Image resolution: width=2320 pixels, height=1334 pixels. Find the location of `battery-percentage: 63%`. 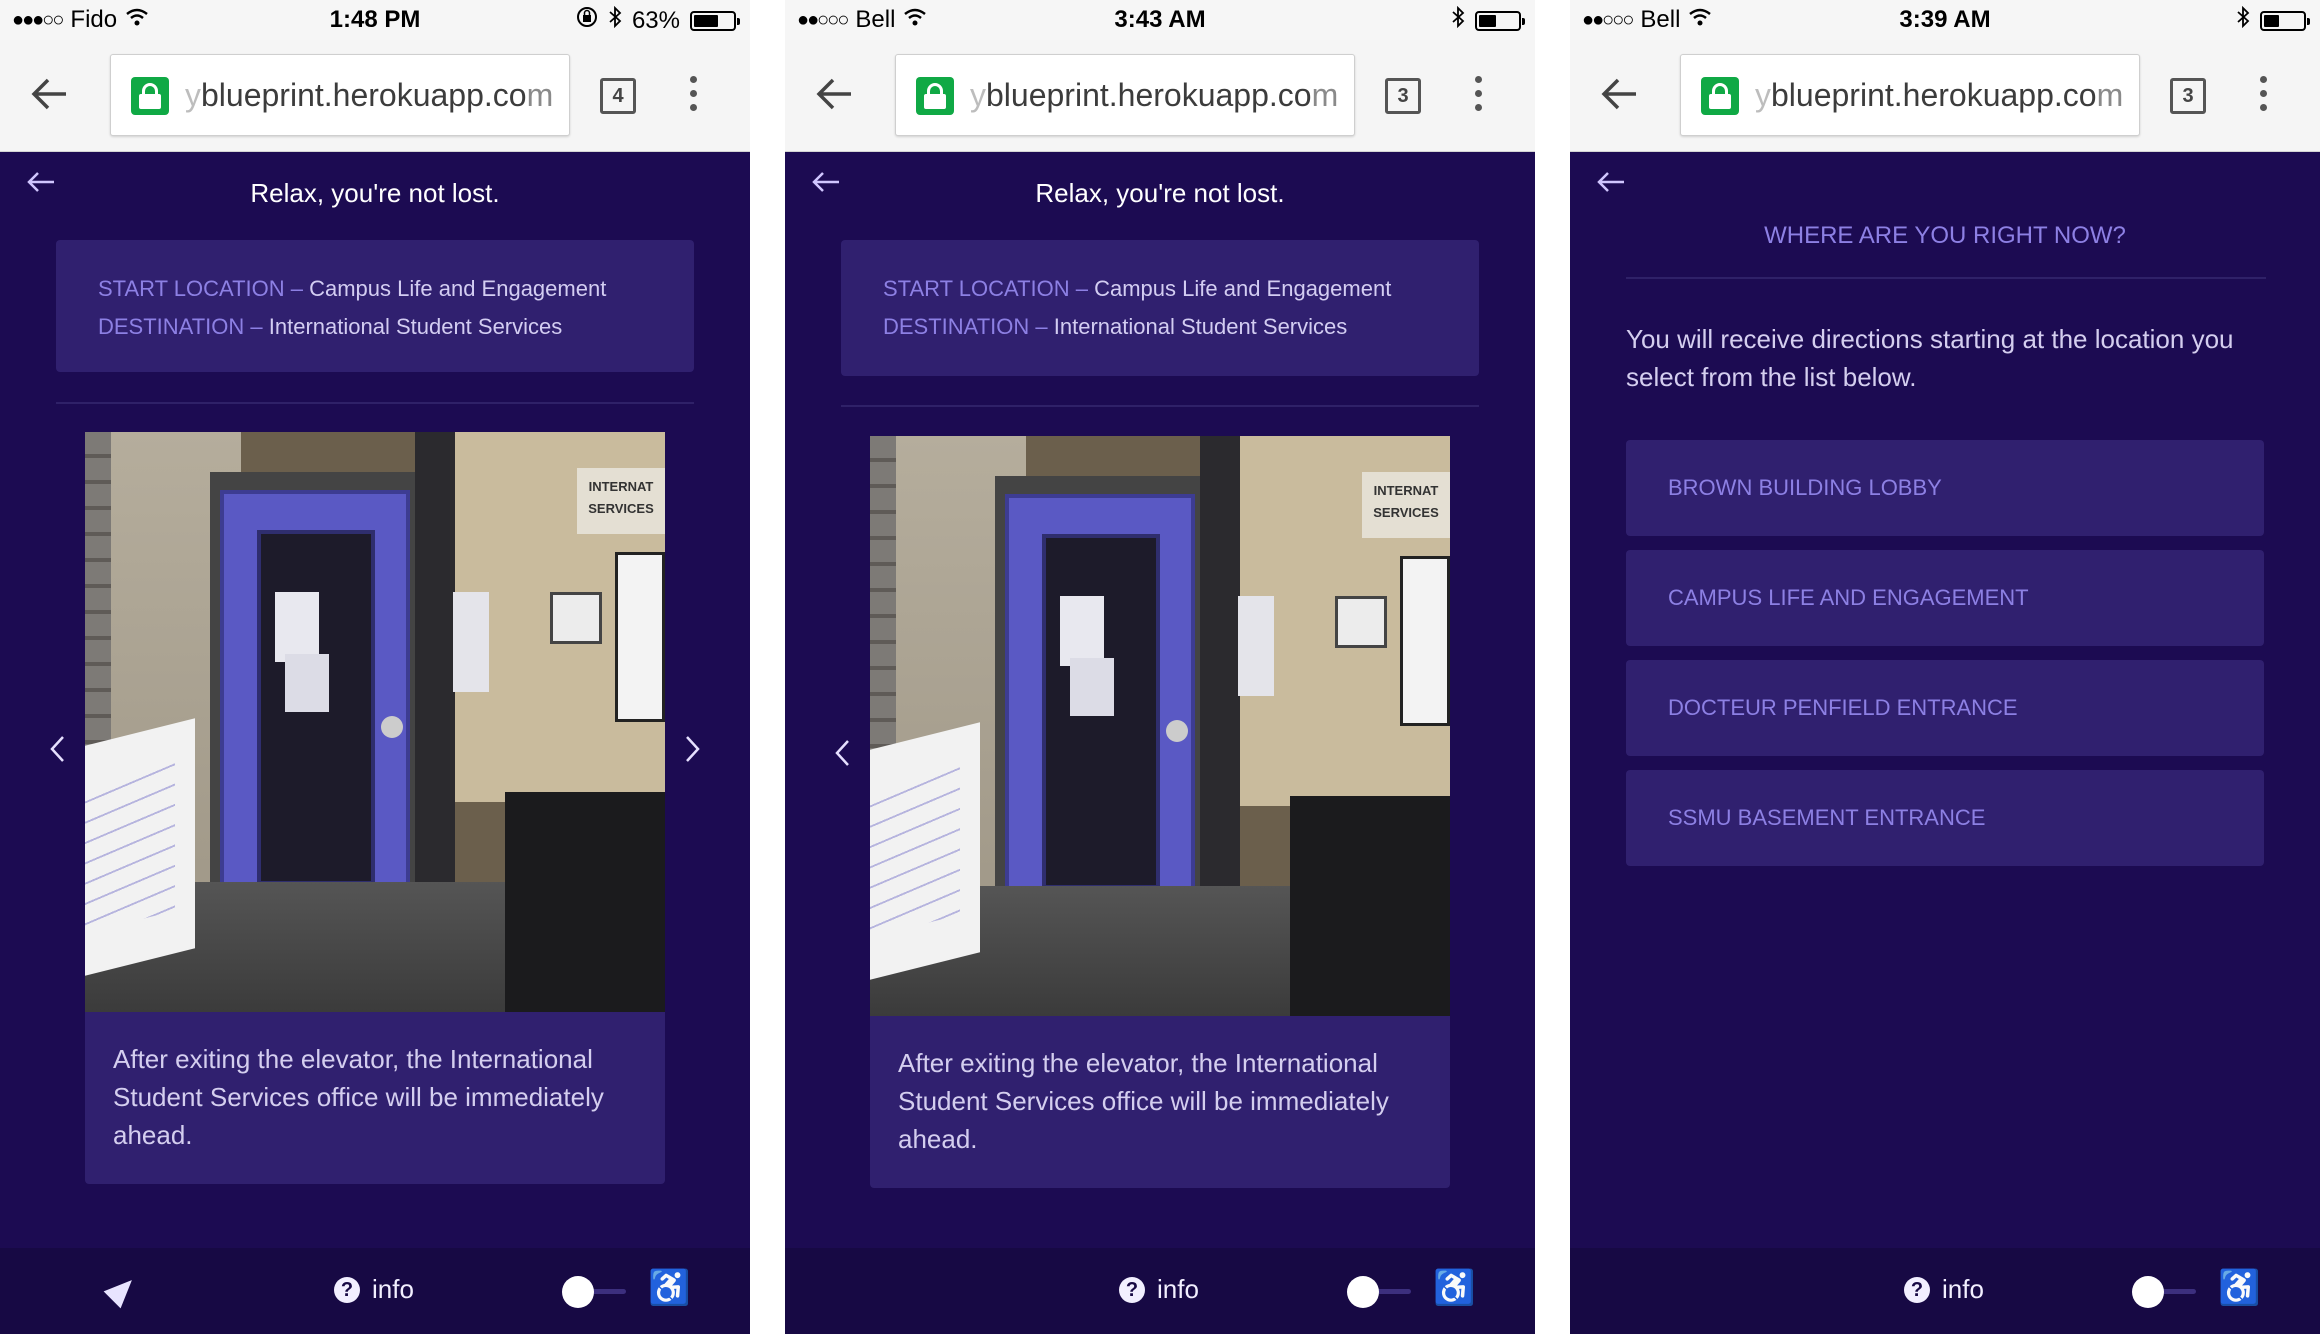

battery-percentage: 63% is located at coordinates (655, 20).